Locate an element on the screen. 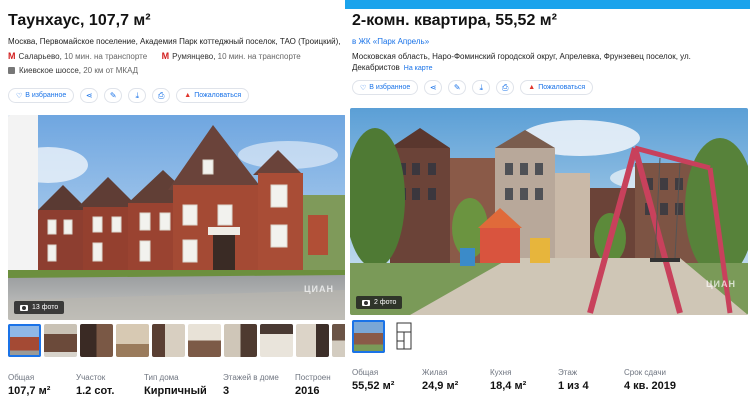 The height and width of the screenshot is (400, 750). param-house-type: Тип дома Кирпичный is located at coordinates (175, 385).